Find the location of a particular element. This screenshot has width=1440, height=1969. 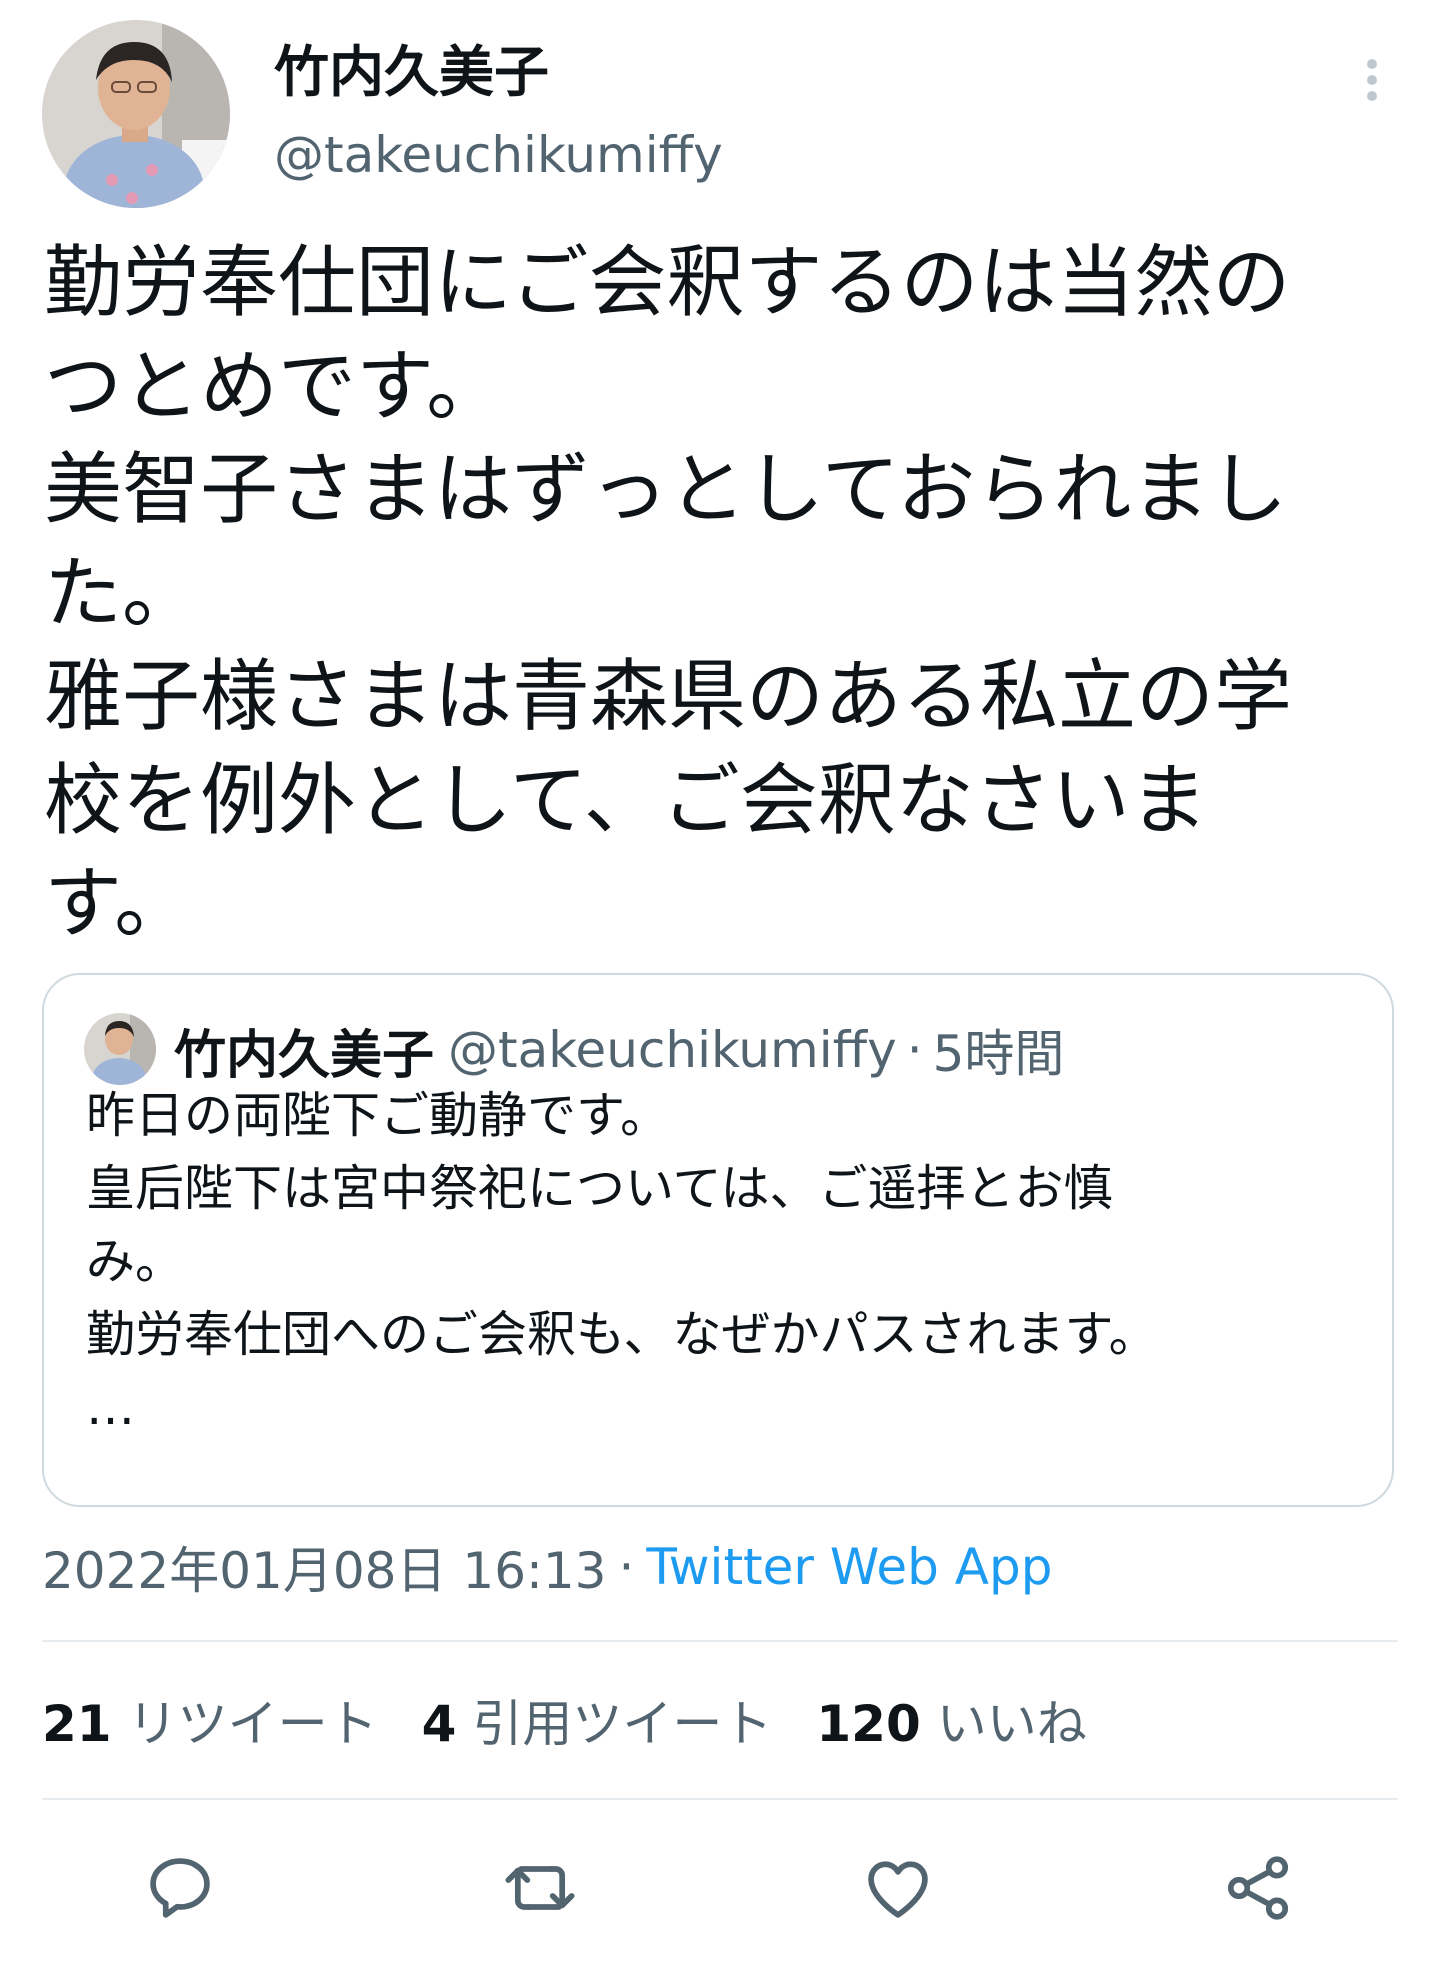

retweet-button is located at coordinates (540, 1888).